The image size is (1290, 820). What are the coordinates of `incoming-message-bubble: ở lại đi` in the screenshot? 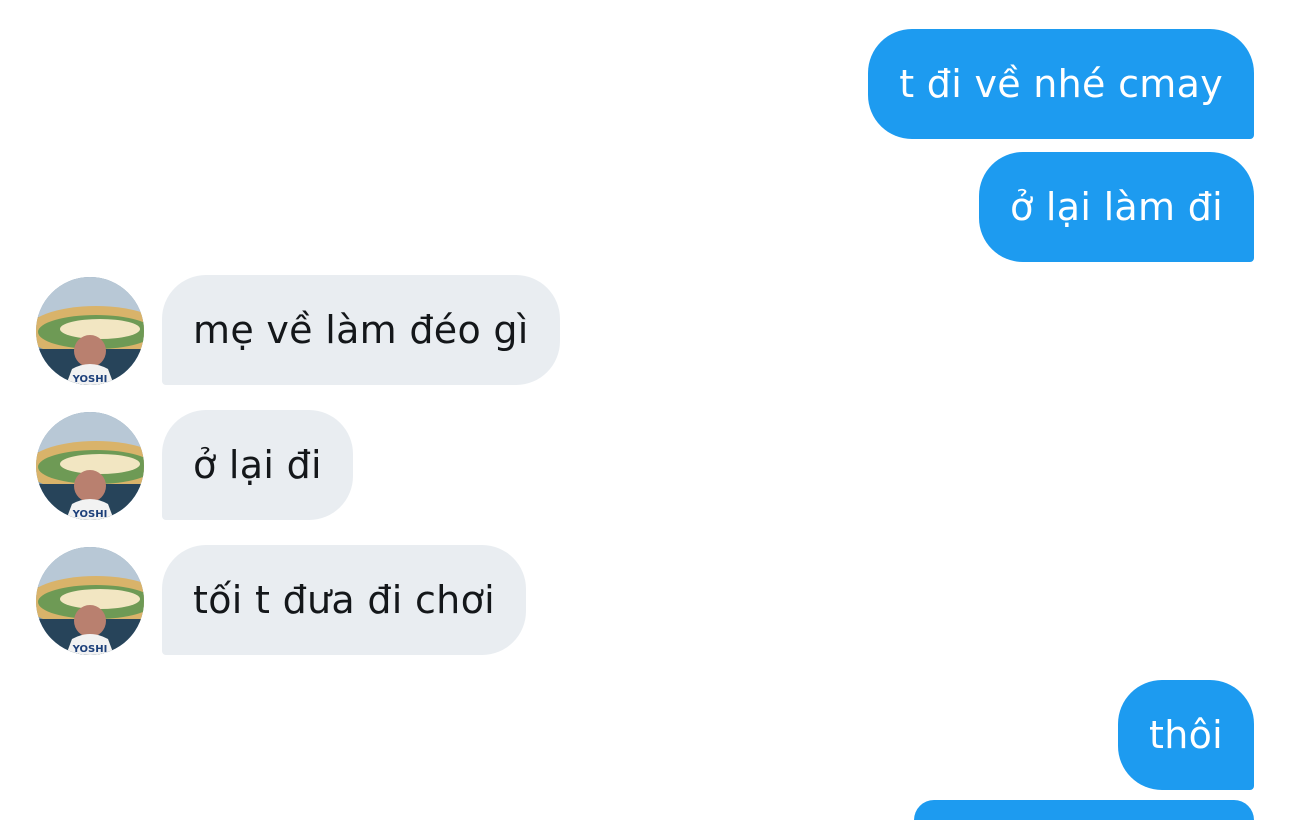 It's located at (257, 465).